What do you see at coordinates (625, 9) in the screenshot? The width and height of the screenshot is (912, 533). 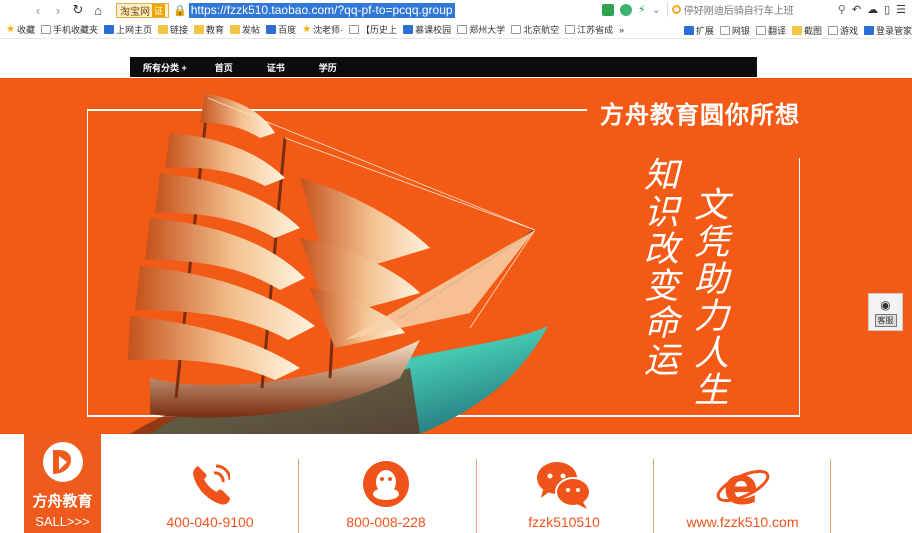 I see `gear-icon` at bounding box center [625, 9].